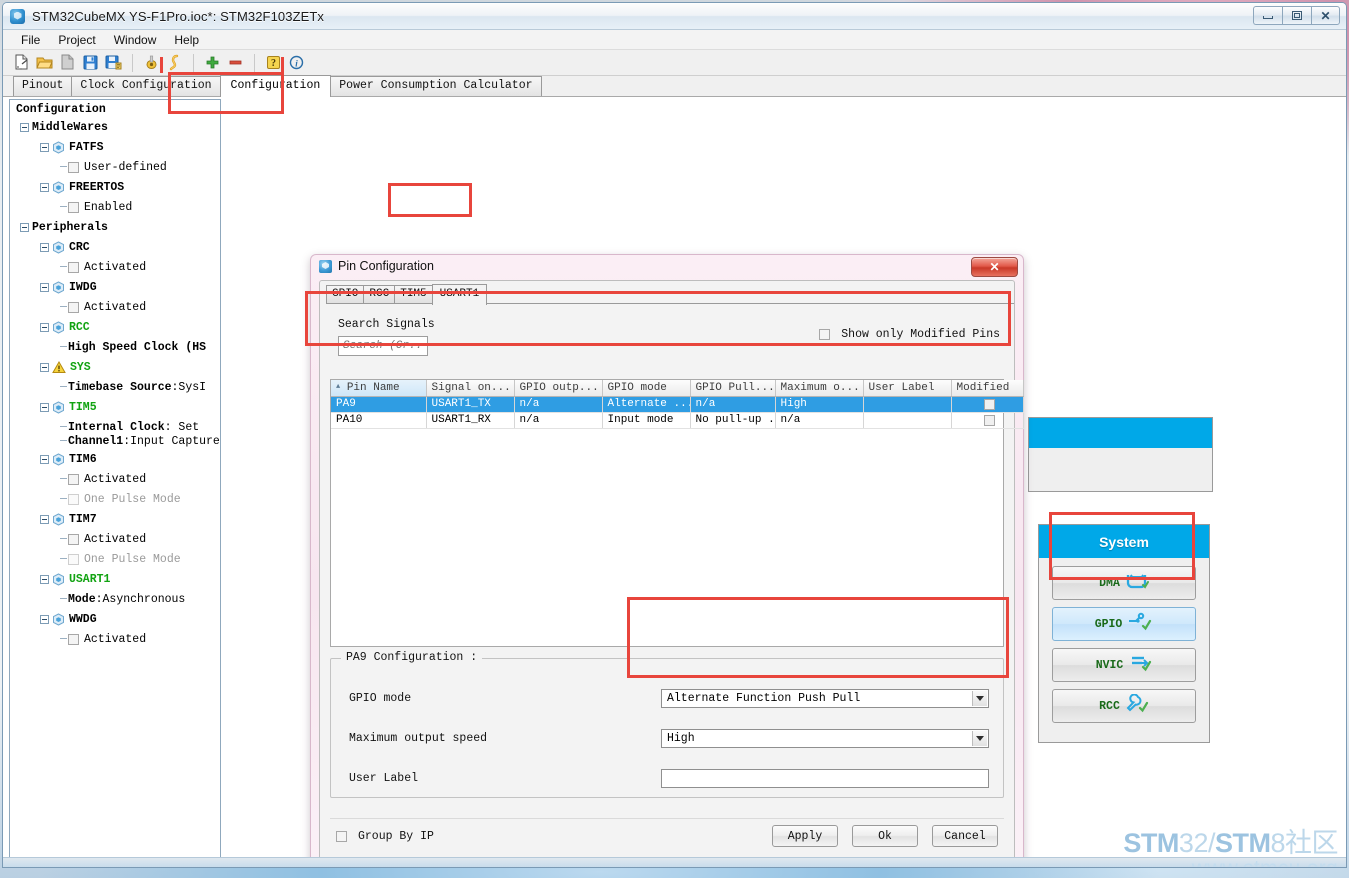  What do you see at coordinates (44, 62) in the screenshot?
I see `open-project-icon` at bounding box center [44, 62].